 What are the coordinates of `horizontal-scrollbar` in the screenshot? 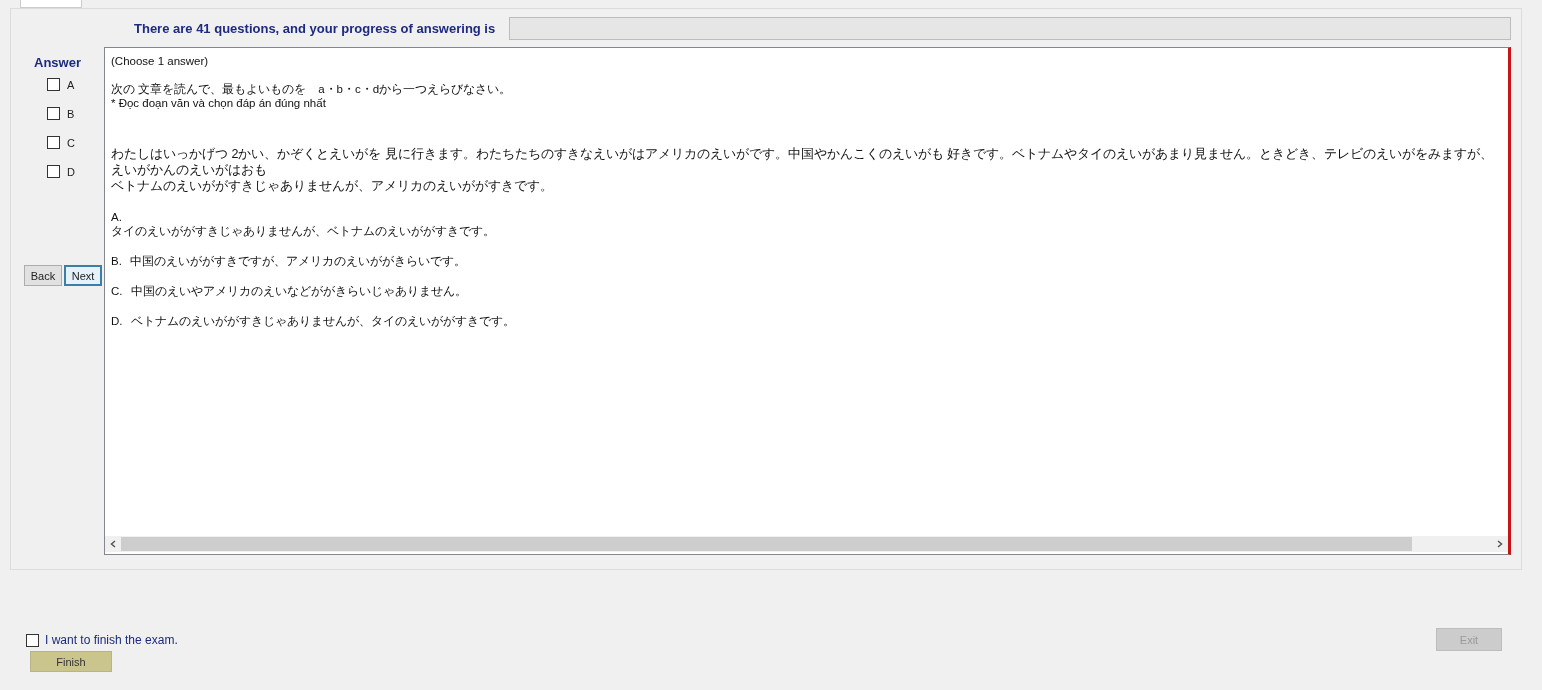 It's located at (806, 544).